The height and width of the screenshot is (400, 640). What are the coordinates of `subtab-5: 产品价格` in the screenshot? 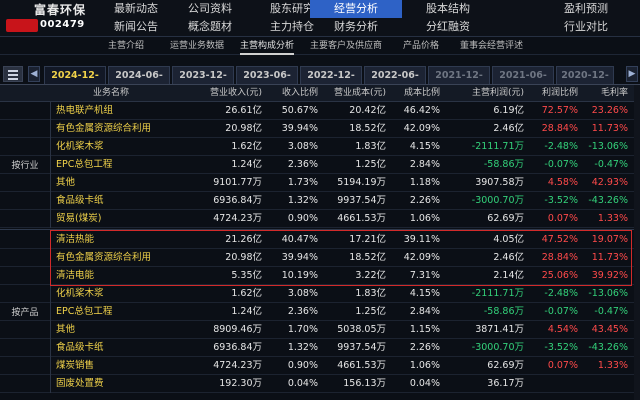 It's located at (421, 46).